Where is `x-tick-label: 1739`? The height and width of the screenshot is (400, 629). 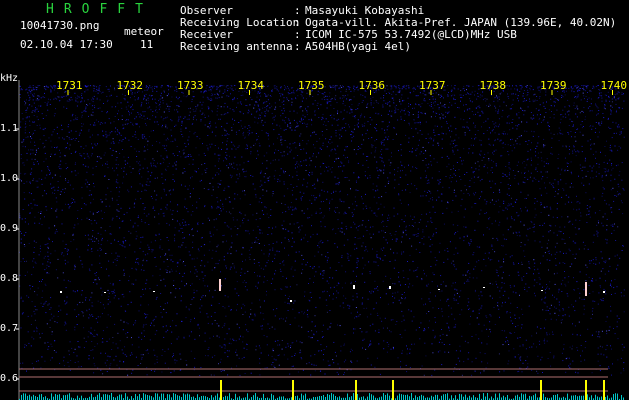 x-tick-label: 1739 is located at coordinates (553, 85).